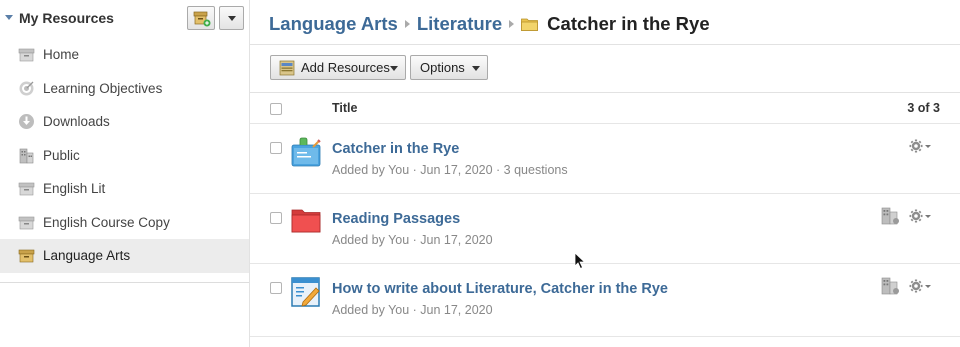 The height and width of the screenshot is (347, 960). I want to click on breadcrumb-link-language-arts: Language Arts, so click(333, 24).